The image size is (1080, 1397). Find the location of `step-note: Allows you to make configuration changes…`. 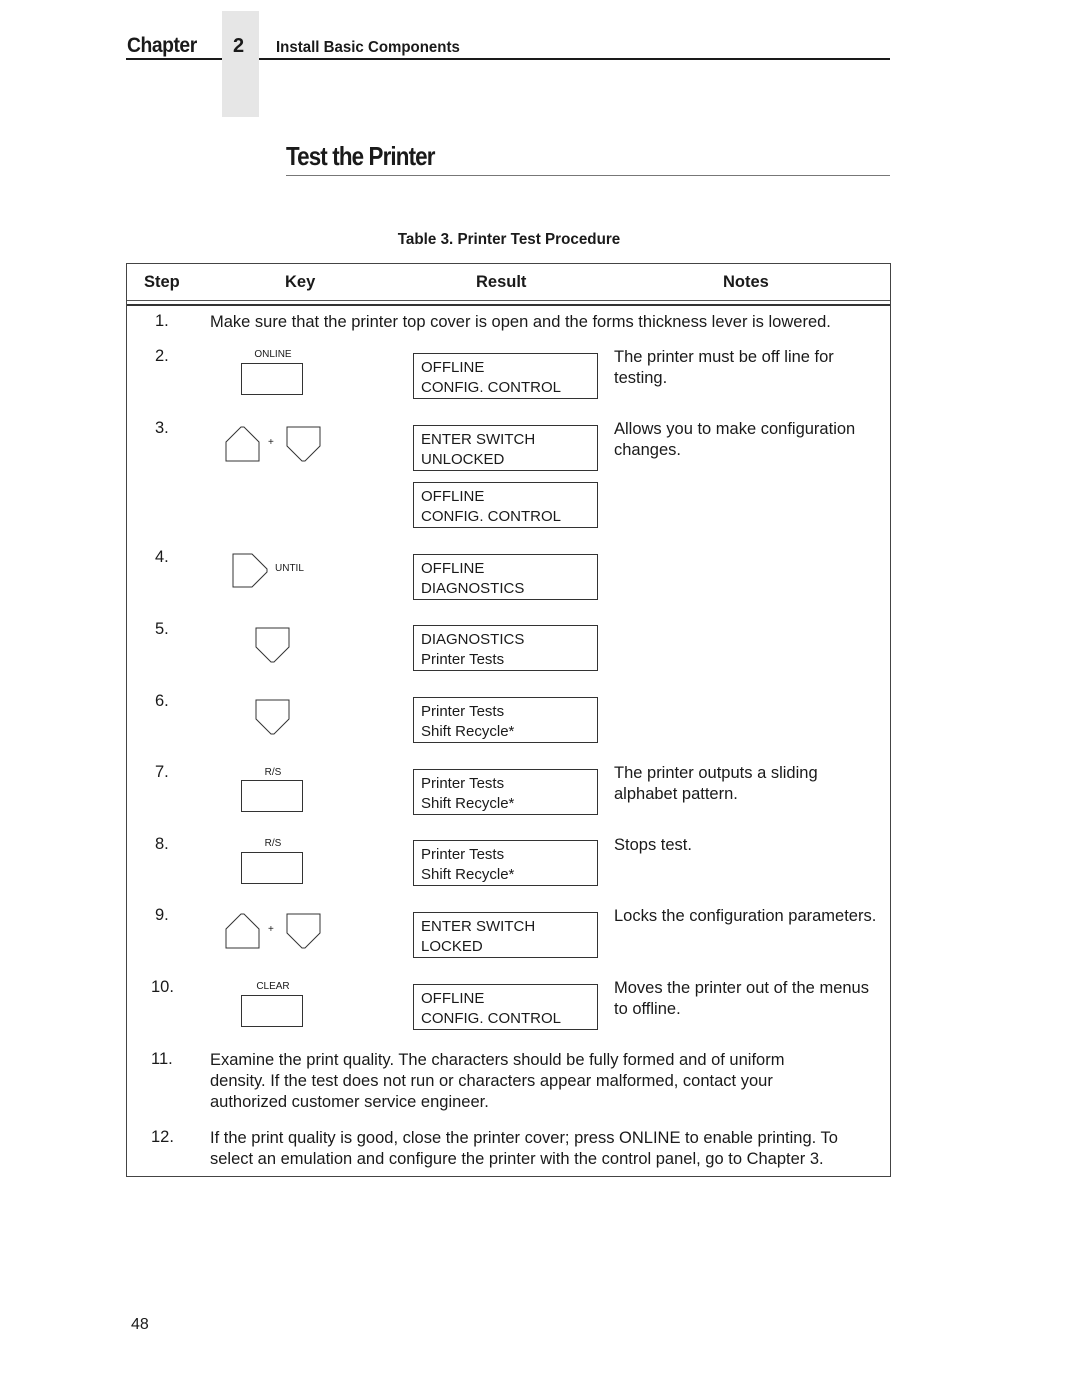

step-note: Allows you to make configuration changes… is located at coordinates (735, 439).